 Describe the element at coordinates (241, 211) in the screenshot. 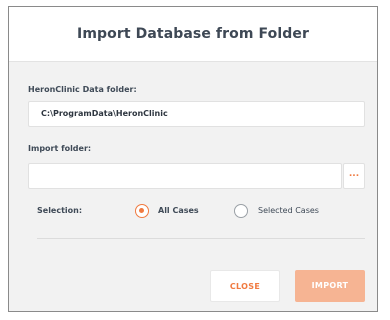

I see `radio-selected-cases` at that location.